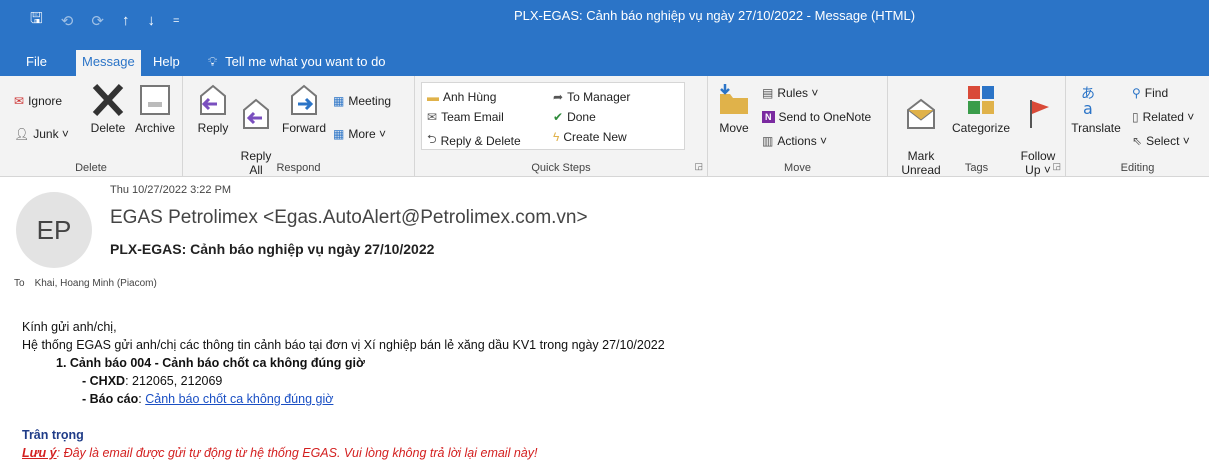  I want to click on categorize-button: Categorize, so click(981, 108).